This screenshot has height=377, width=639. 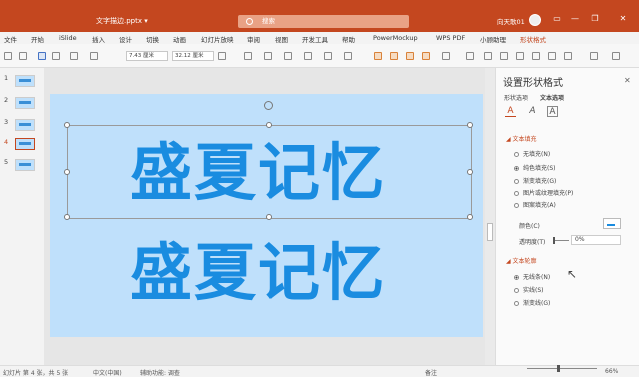 What do you see at coordinates (532, 276) in the screenshot?
I see `radio-no-line: 无线条(N)` at bounding box center [532, 276].